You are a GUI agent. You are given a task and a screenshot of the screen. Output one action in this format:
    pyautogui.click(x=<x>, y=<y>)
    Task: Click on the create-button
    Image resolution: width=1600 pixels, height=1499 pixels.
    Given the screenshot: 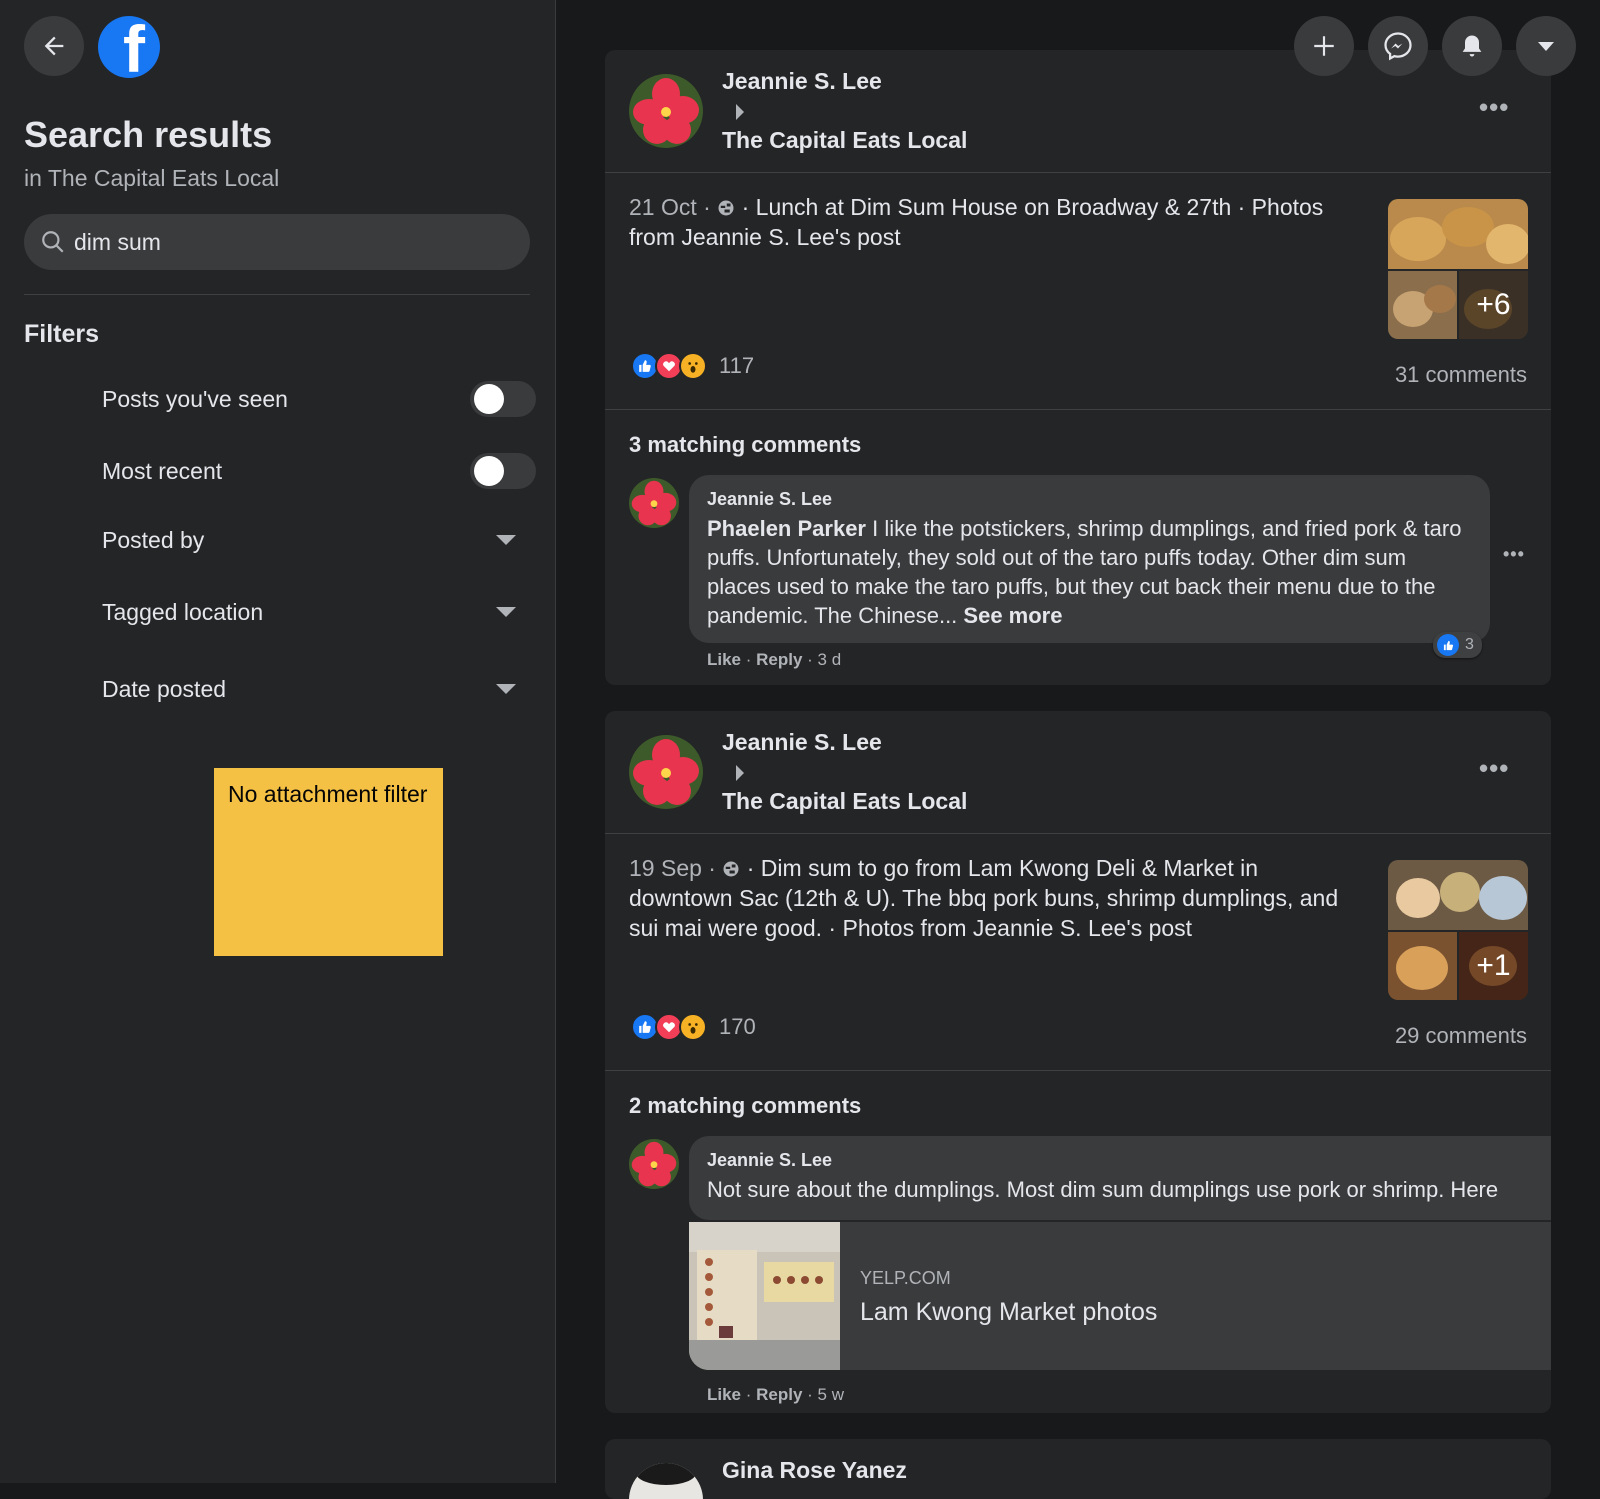 What is the action you would take?
    pyautogui.click(x=1324, y=46)
    